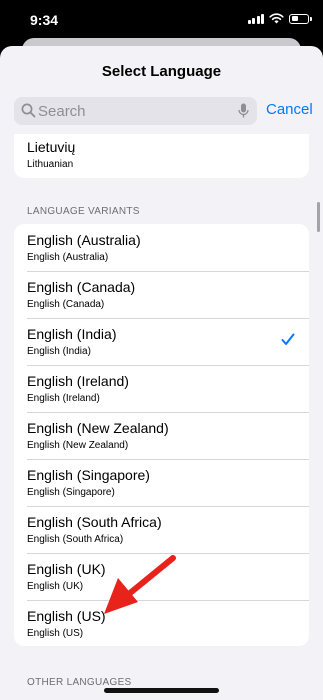  What do you see at coordinates (79, 682) in the screenshot?
I see `section-header-other-languages: OTHER LANGUAGES` at bounding box center [79, 682].